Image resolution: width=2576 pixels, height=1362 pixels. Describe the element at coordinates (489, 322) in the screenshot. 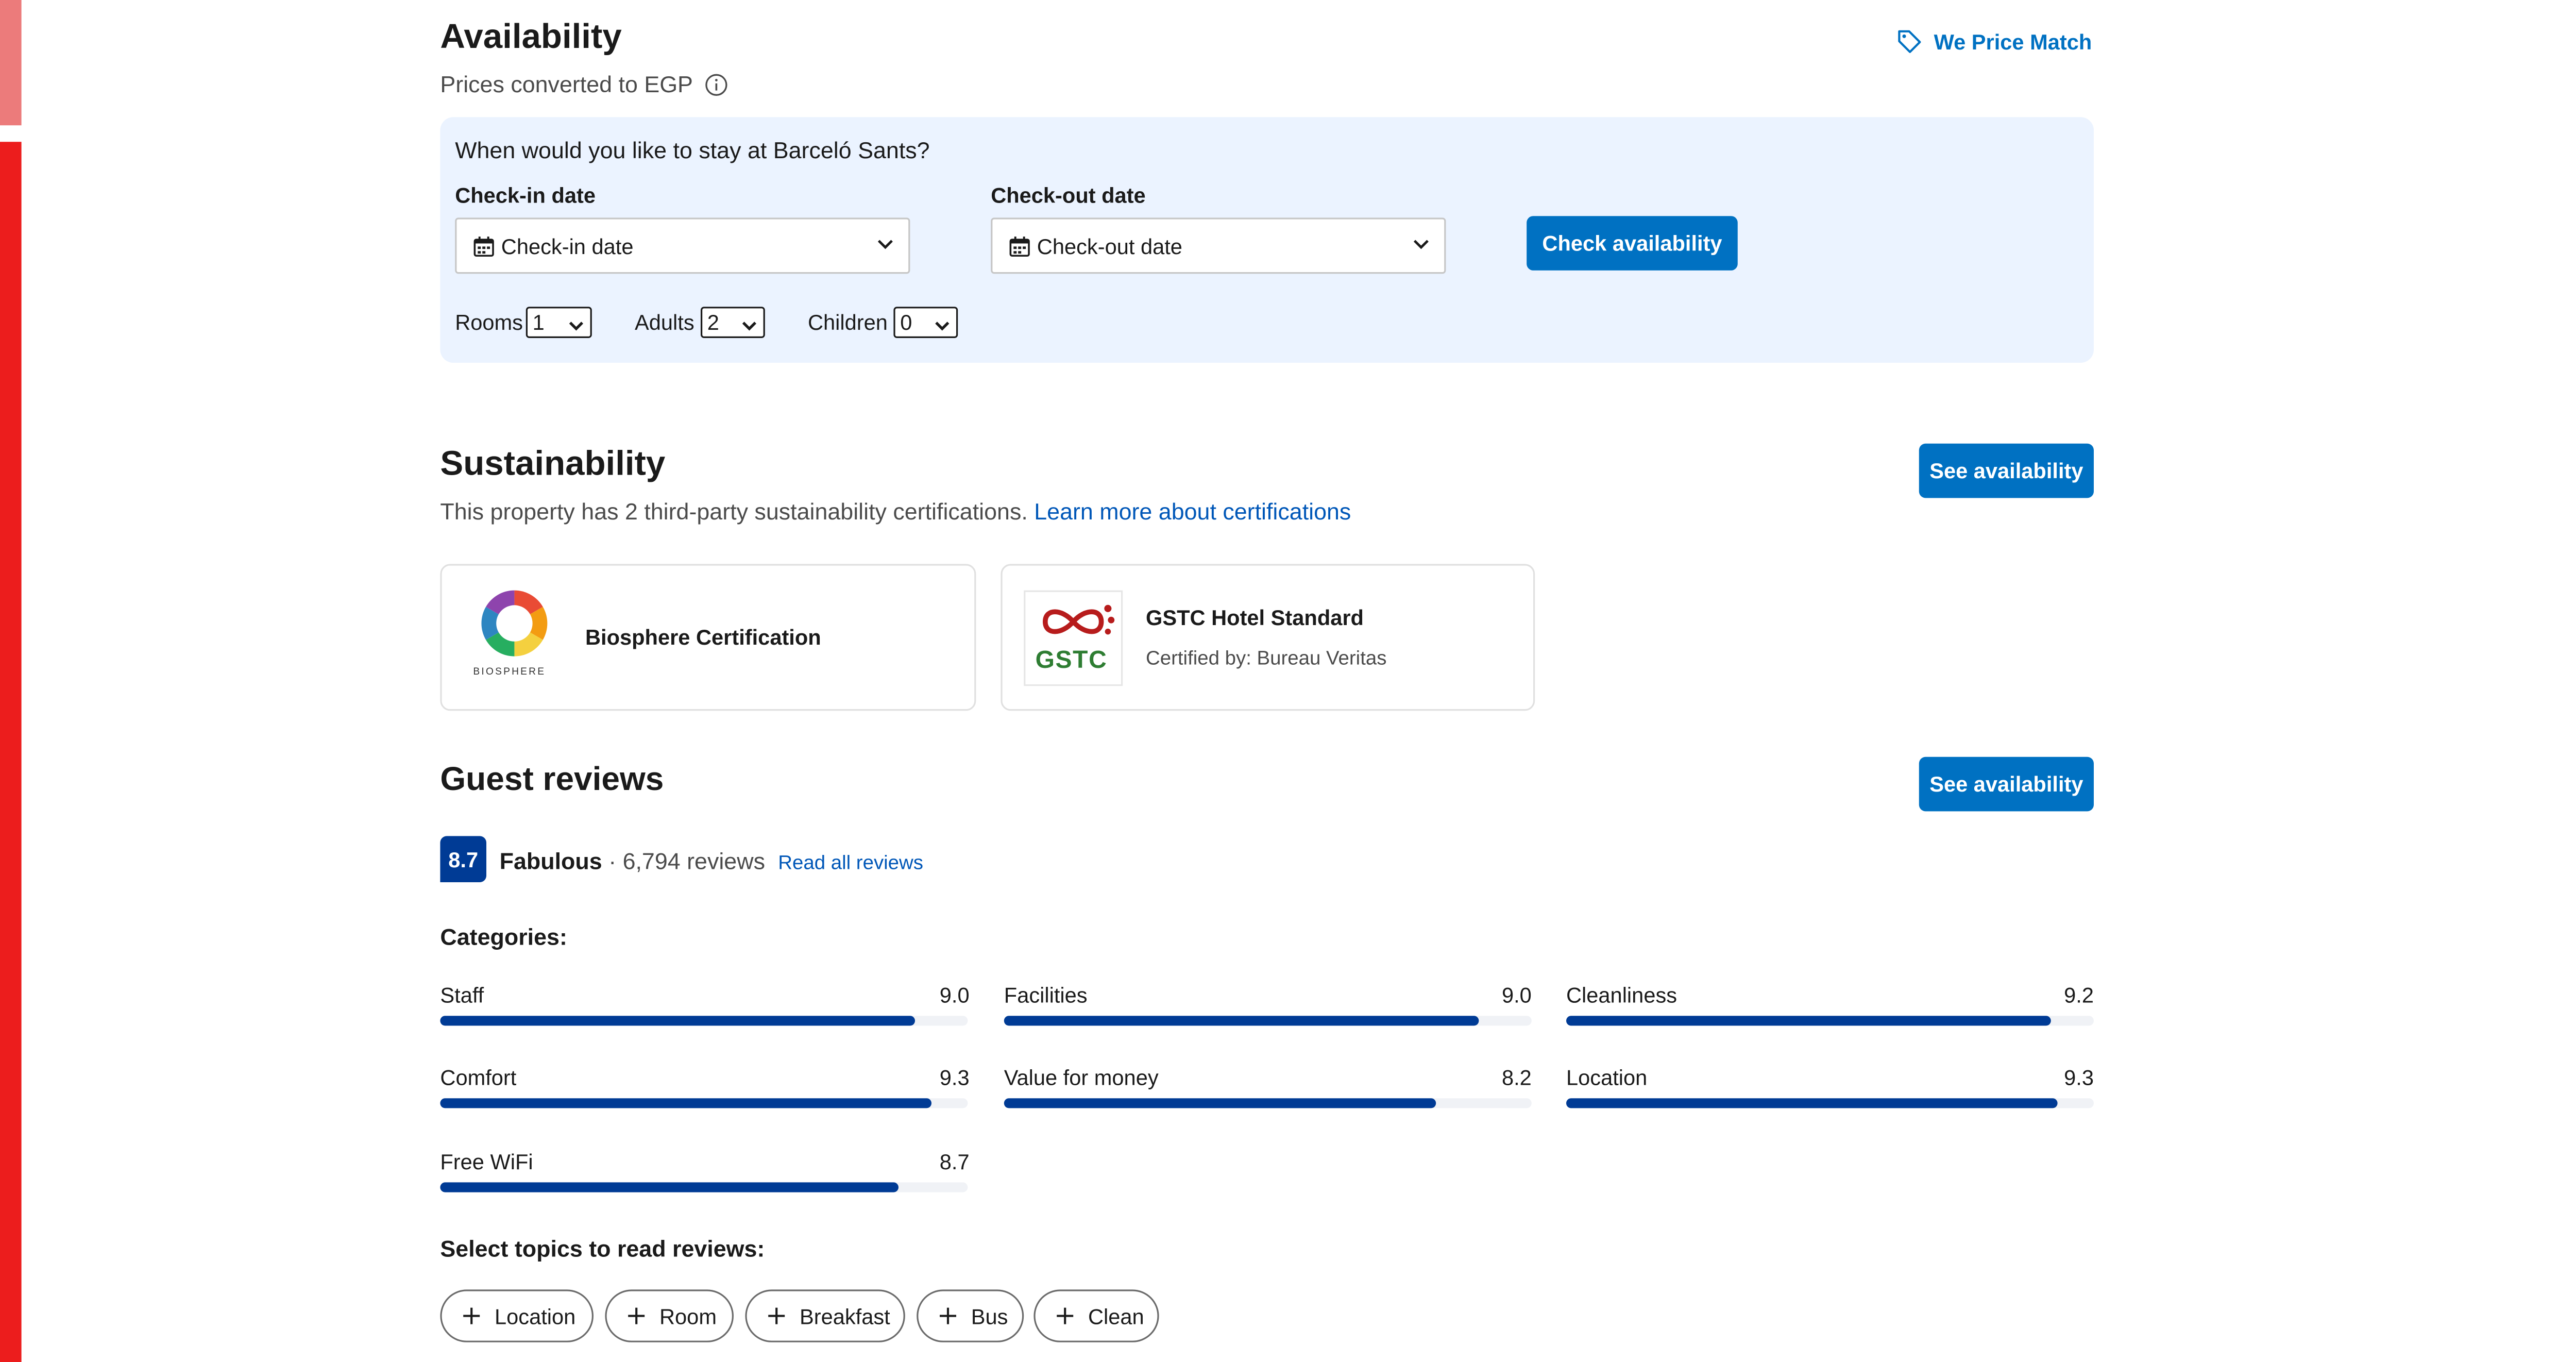

I see `rooms-label: Rooms` at that location.